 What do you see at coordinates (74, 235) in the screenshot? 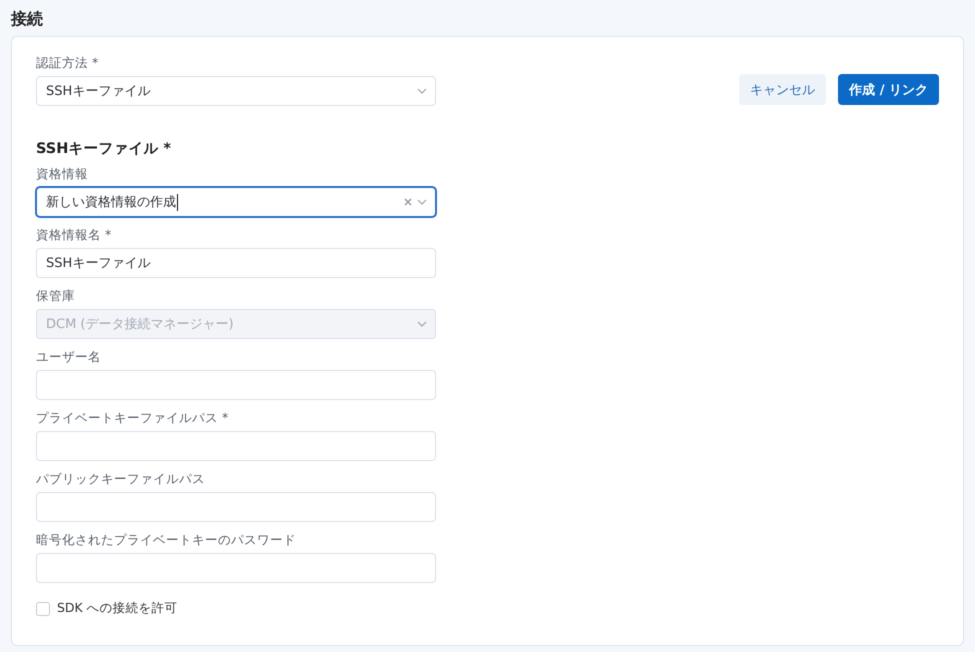
I see `field-label: 資格情報名 *` at bounding box center [74, 235].